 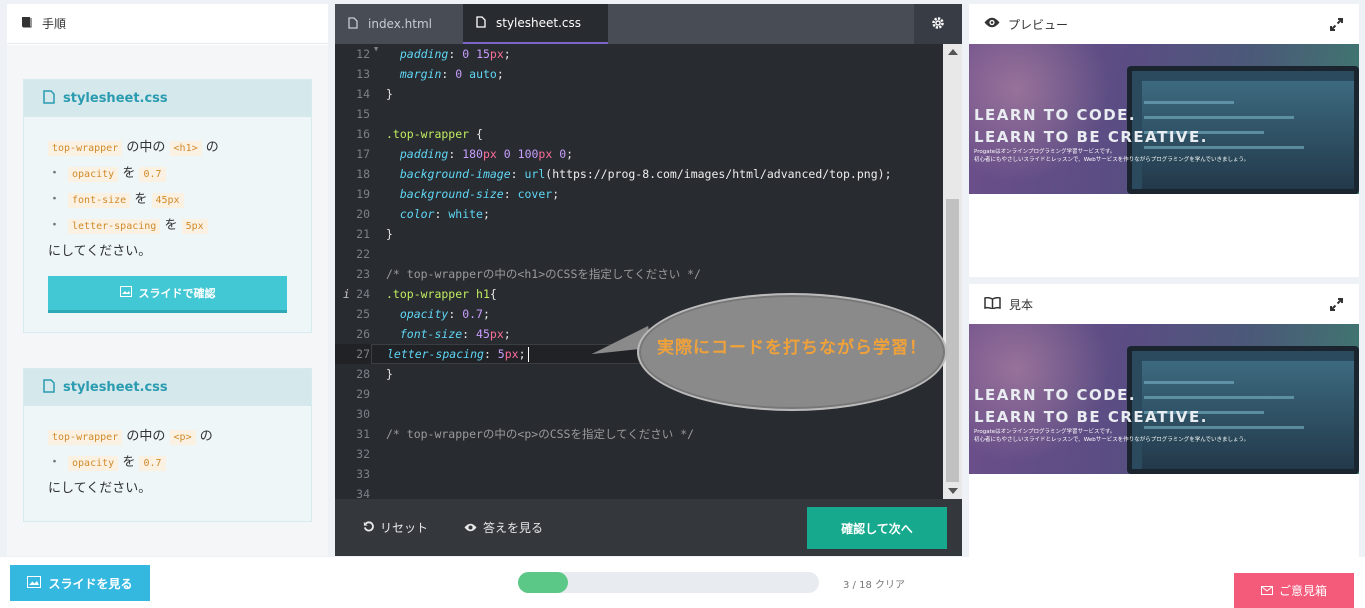 I want to click on line-number: 32, so click(x=363, y=454).